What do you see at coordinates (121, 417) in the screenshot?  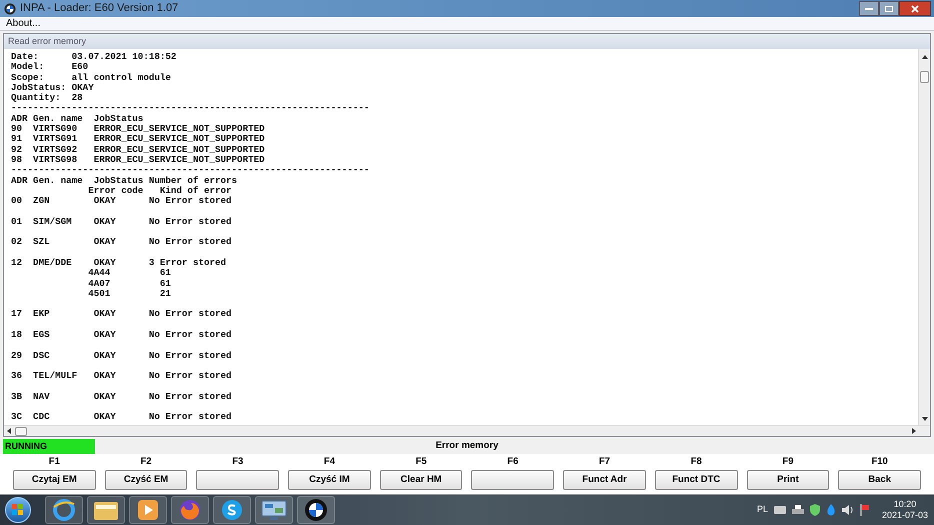 I see `report-line: 3C CDC OKAY No Error stored` at bounding box center [121, 417].